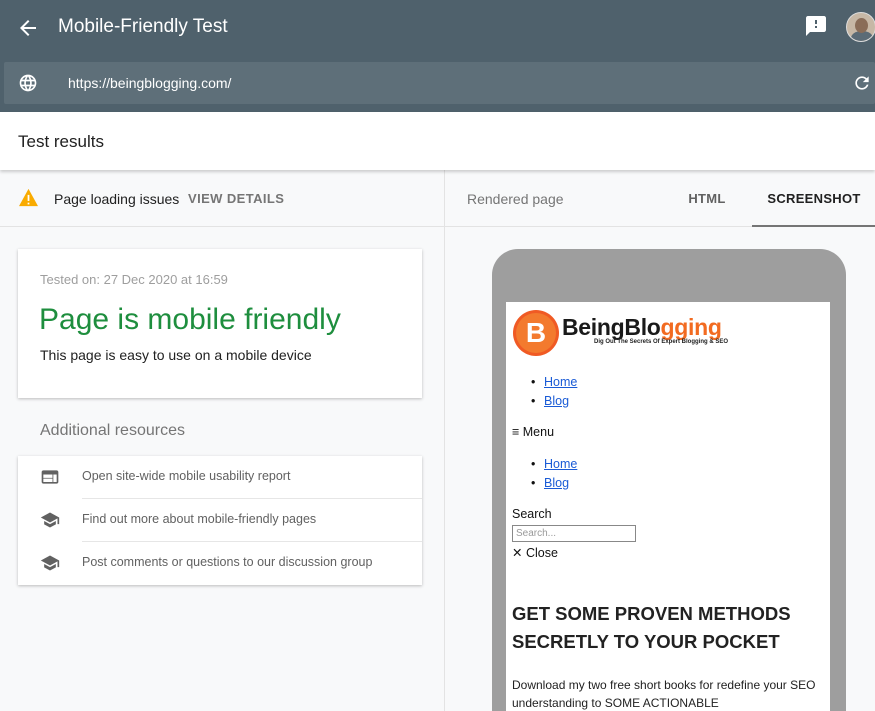 This screenshot has height=711, width=875. What do you see at coordinates (707, 198) in the screenshot?
I see `tab-html: HTML` at bounding box center [707, 198].